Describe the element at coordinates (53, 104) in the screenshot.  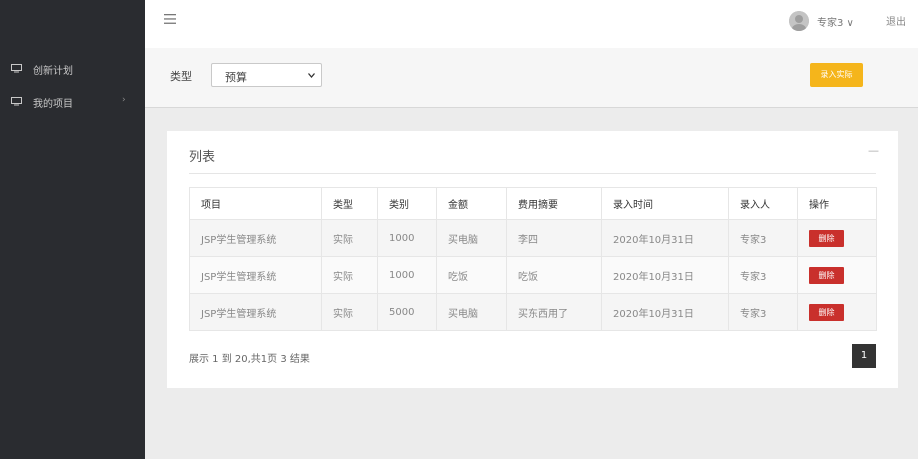
I see `sidebar-item-label: 我的项目` at that location.